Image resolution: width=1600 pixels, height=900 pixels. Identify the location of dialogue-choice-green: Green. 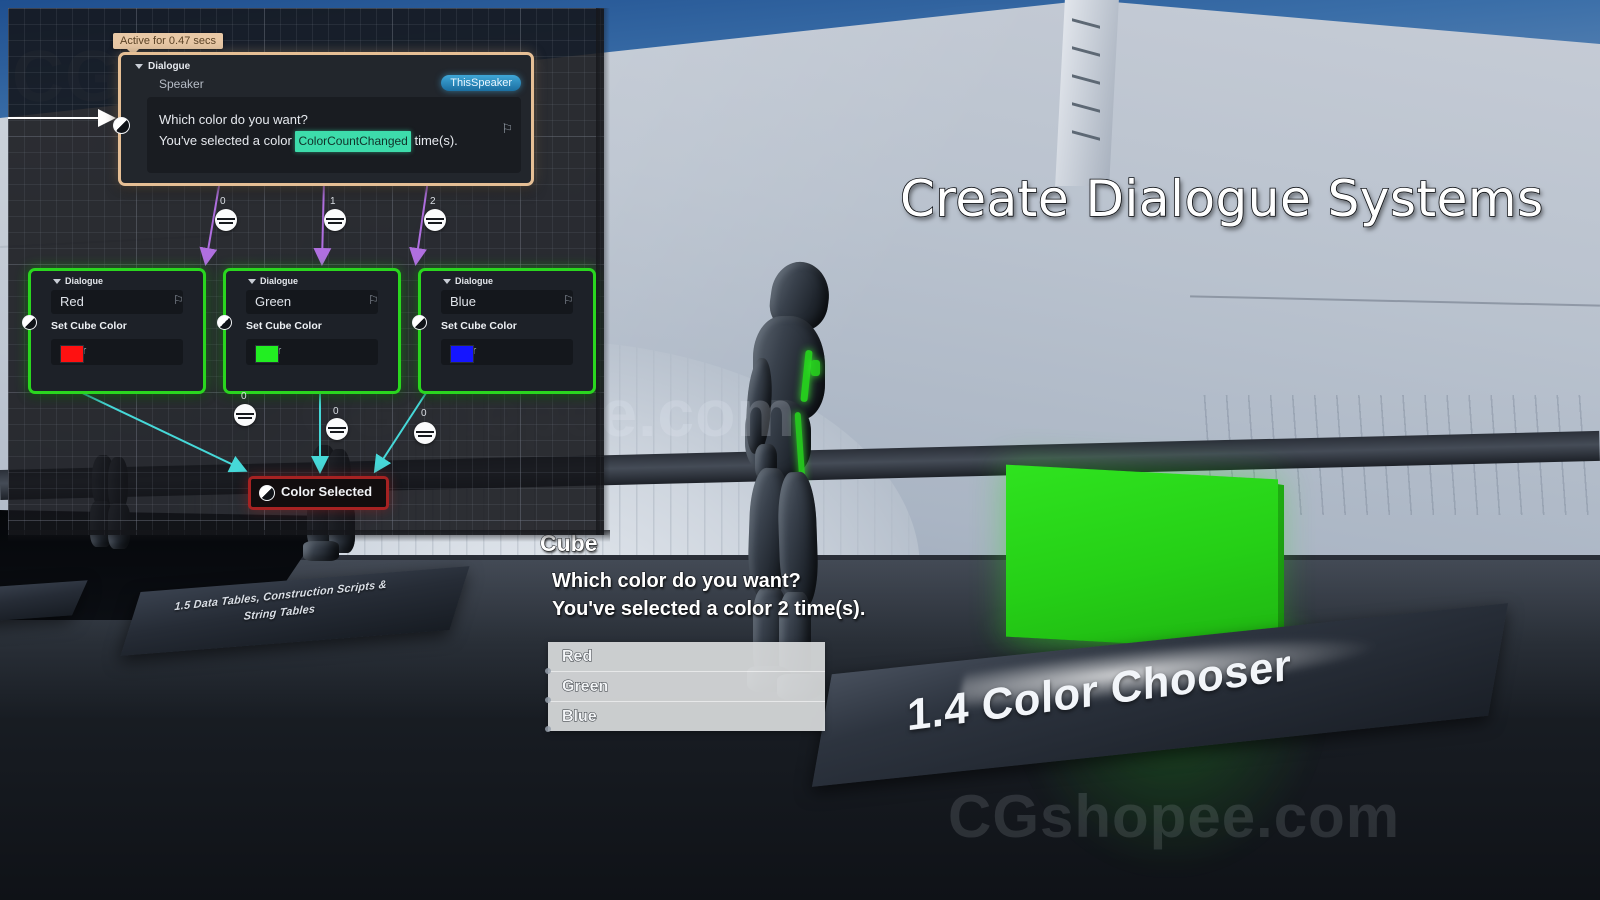
(686, 687).